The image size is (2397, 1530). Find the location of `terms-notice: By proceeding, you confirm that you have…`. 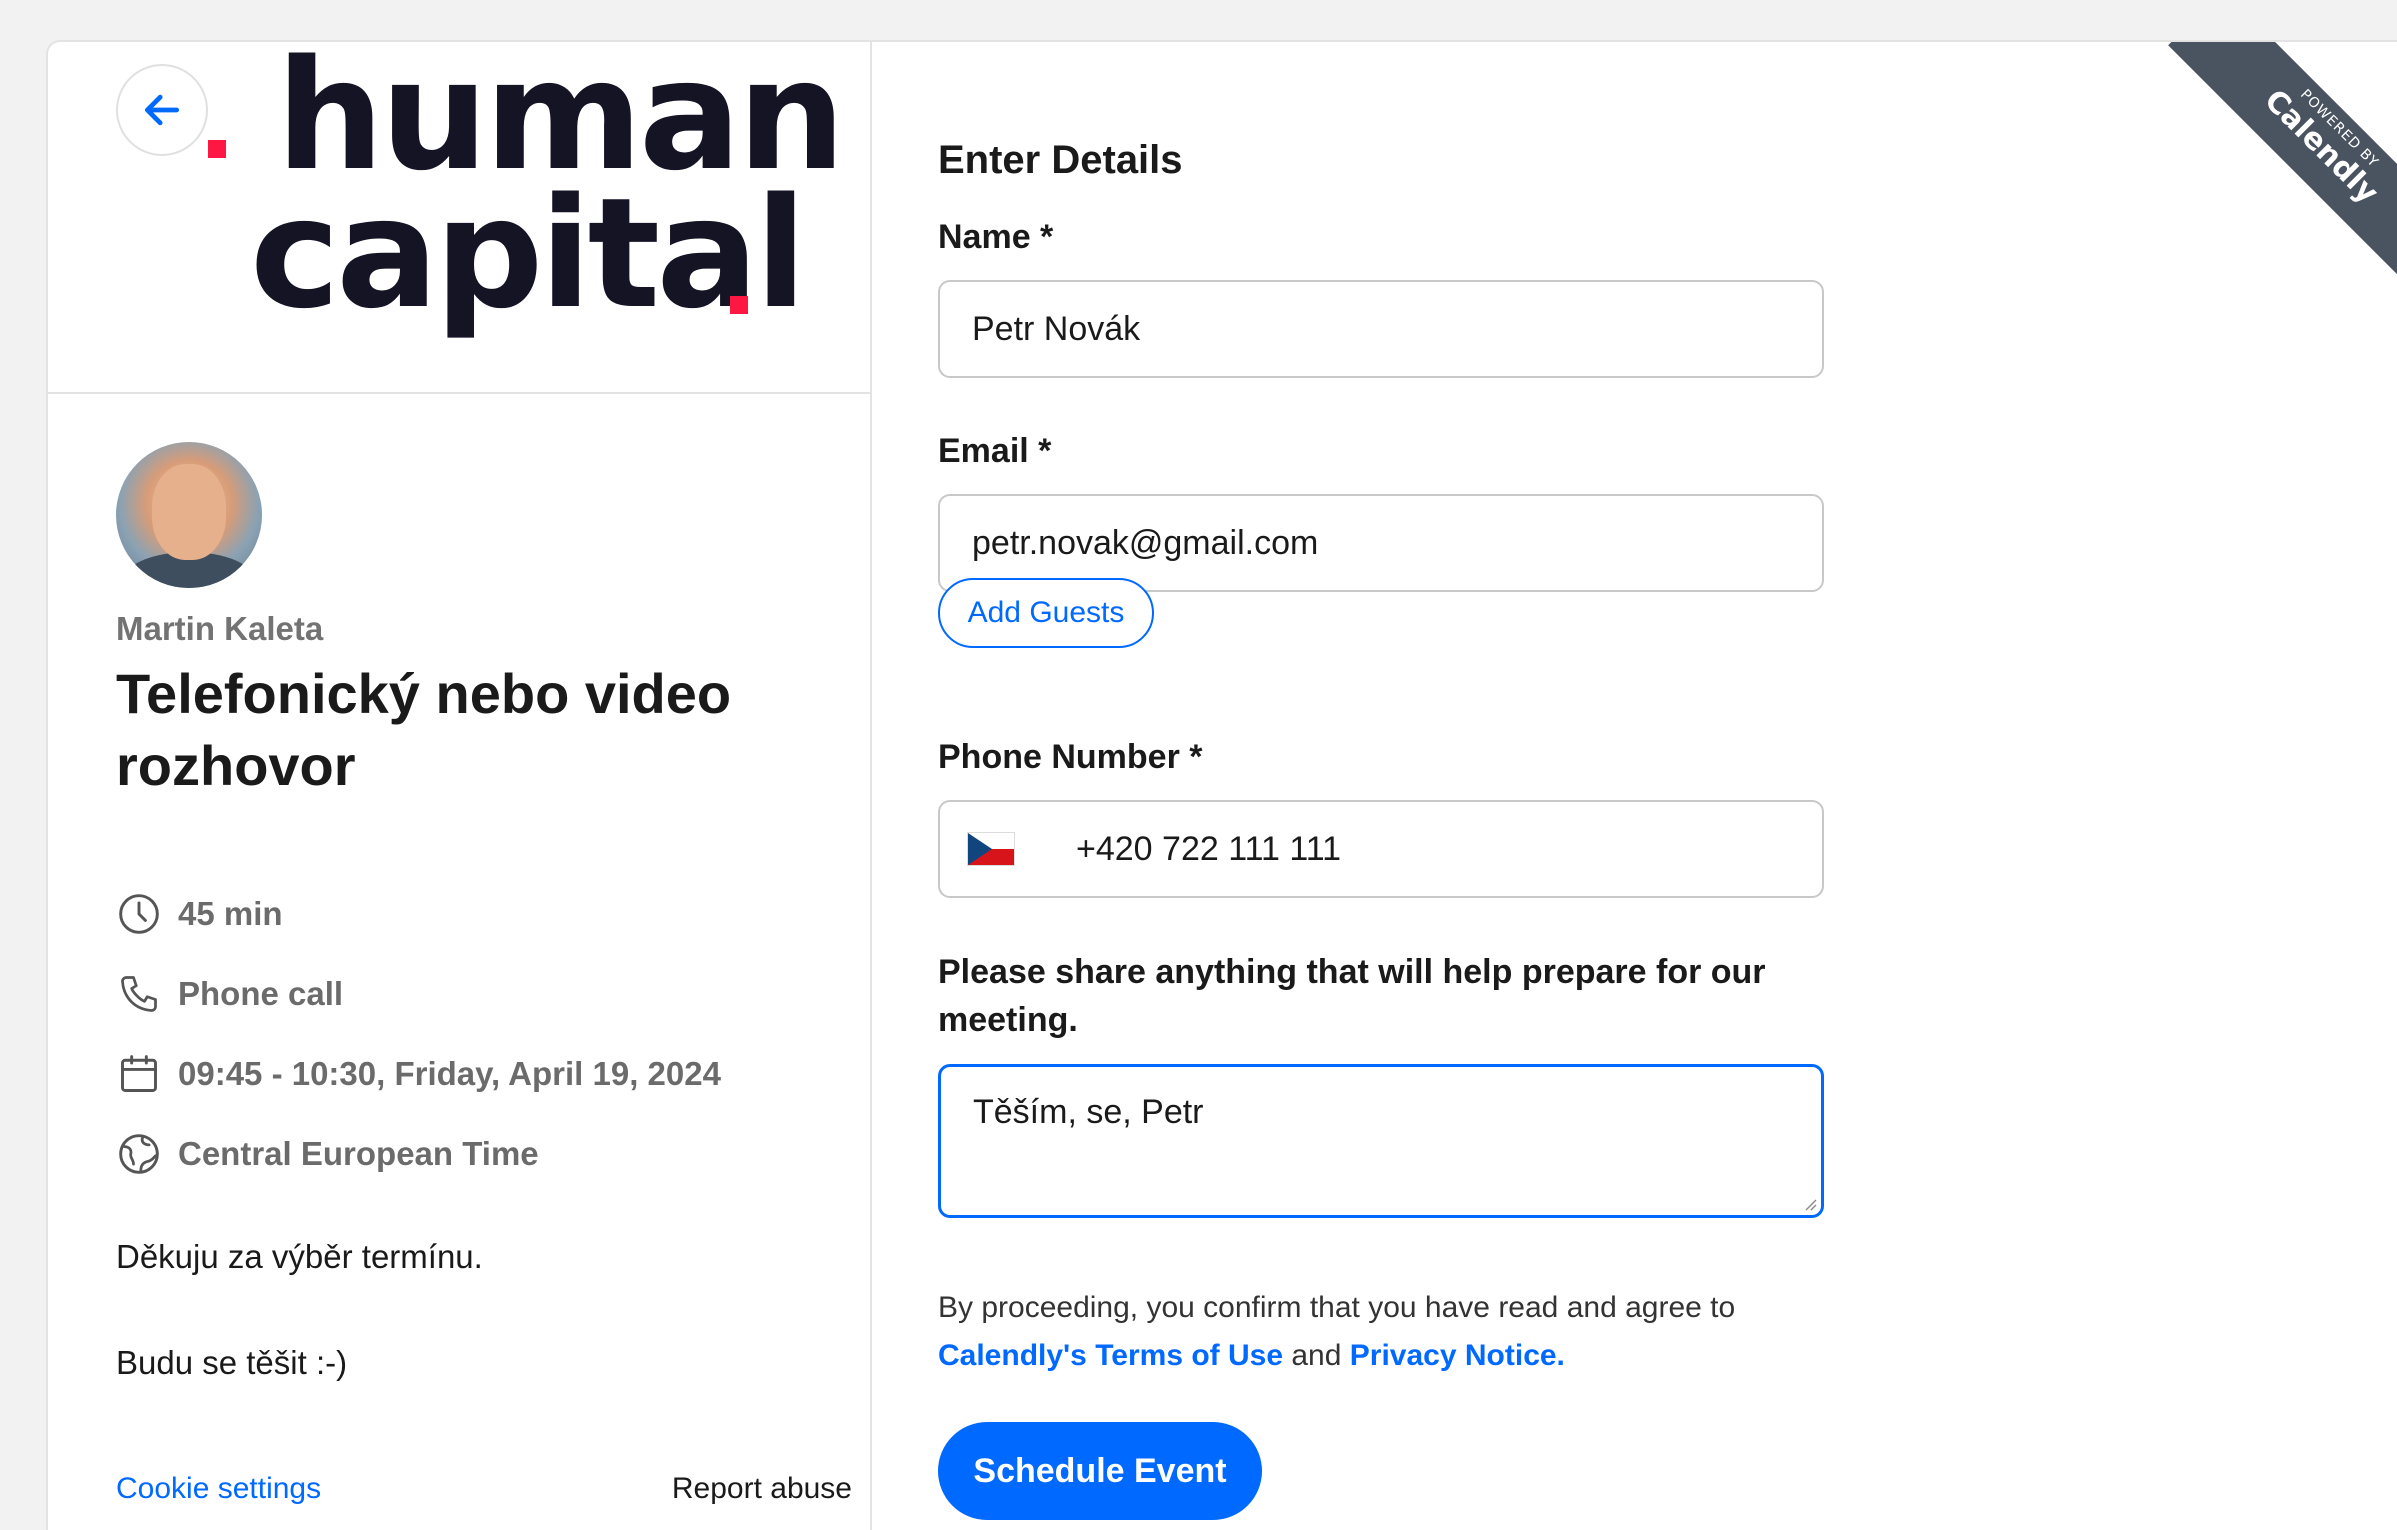

terms-notice: By proceeding, you confirm that you have… is located at coordinates (1388, 1332).